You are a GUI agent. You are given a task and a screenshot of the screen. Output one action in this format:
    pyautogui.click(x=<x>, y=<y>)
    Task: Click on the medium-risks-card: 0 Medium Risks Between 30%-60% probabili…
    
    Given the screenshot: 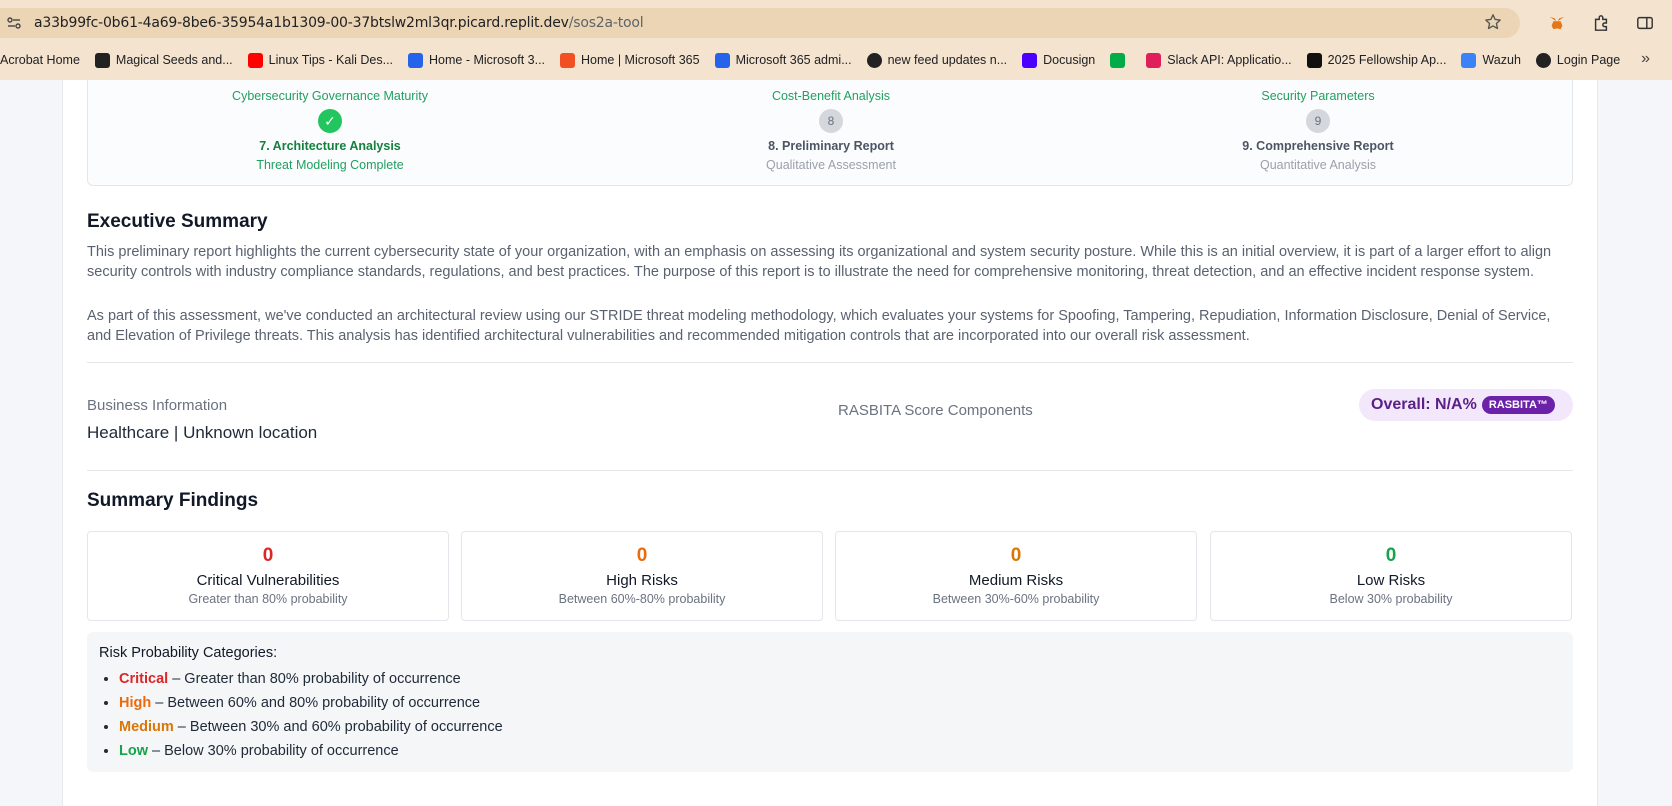 What is the action you would take?
    pyautogui.click(x=1016, y=576)
    